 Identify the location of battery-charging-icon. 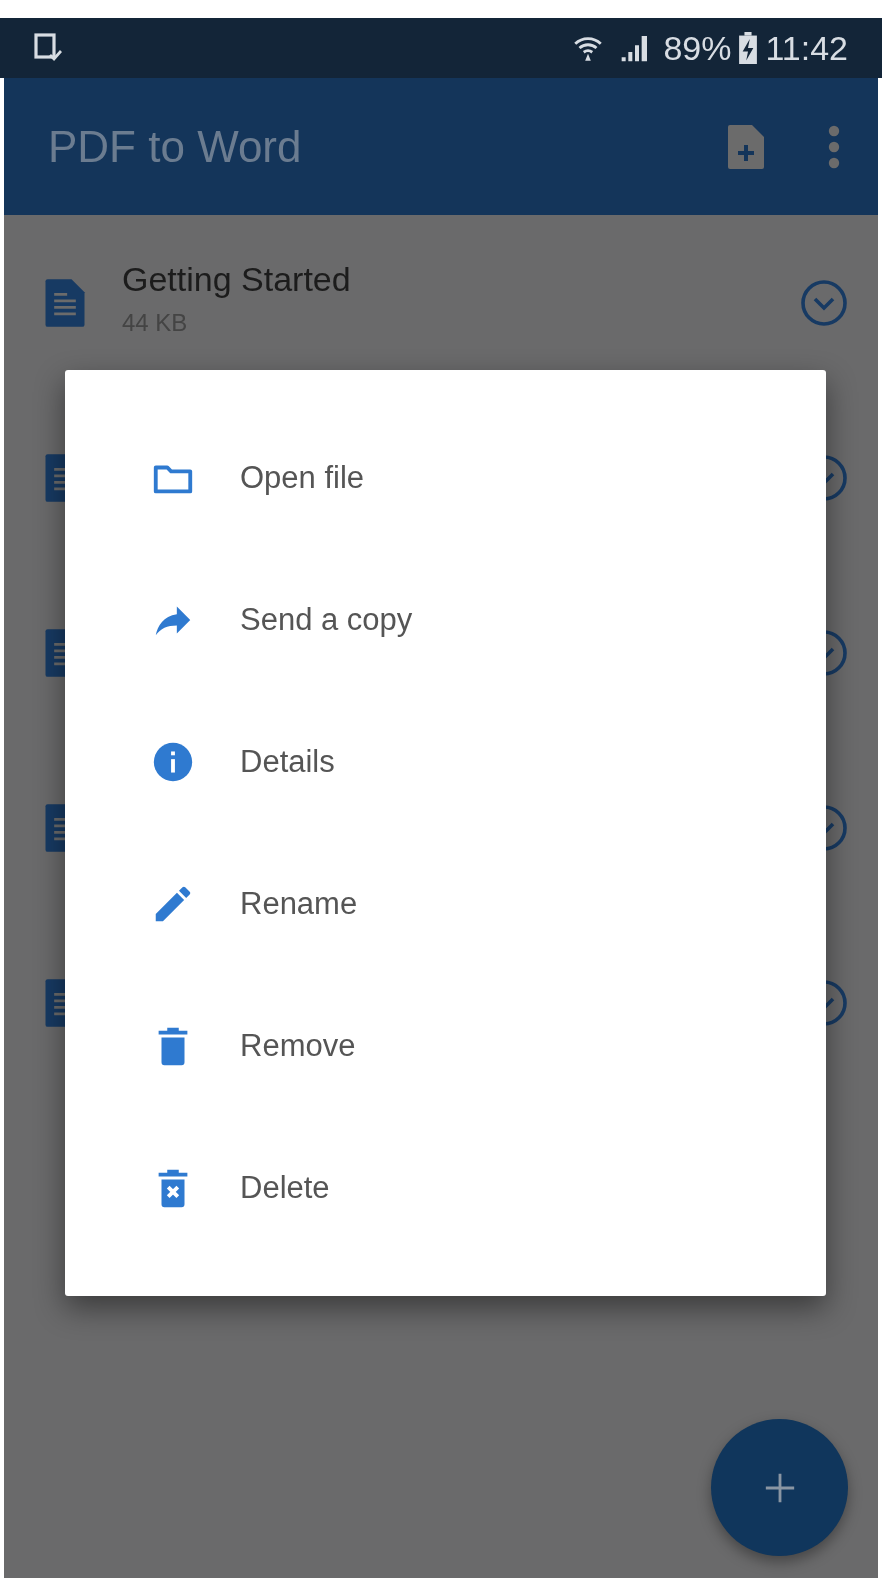
(748, 48).